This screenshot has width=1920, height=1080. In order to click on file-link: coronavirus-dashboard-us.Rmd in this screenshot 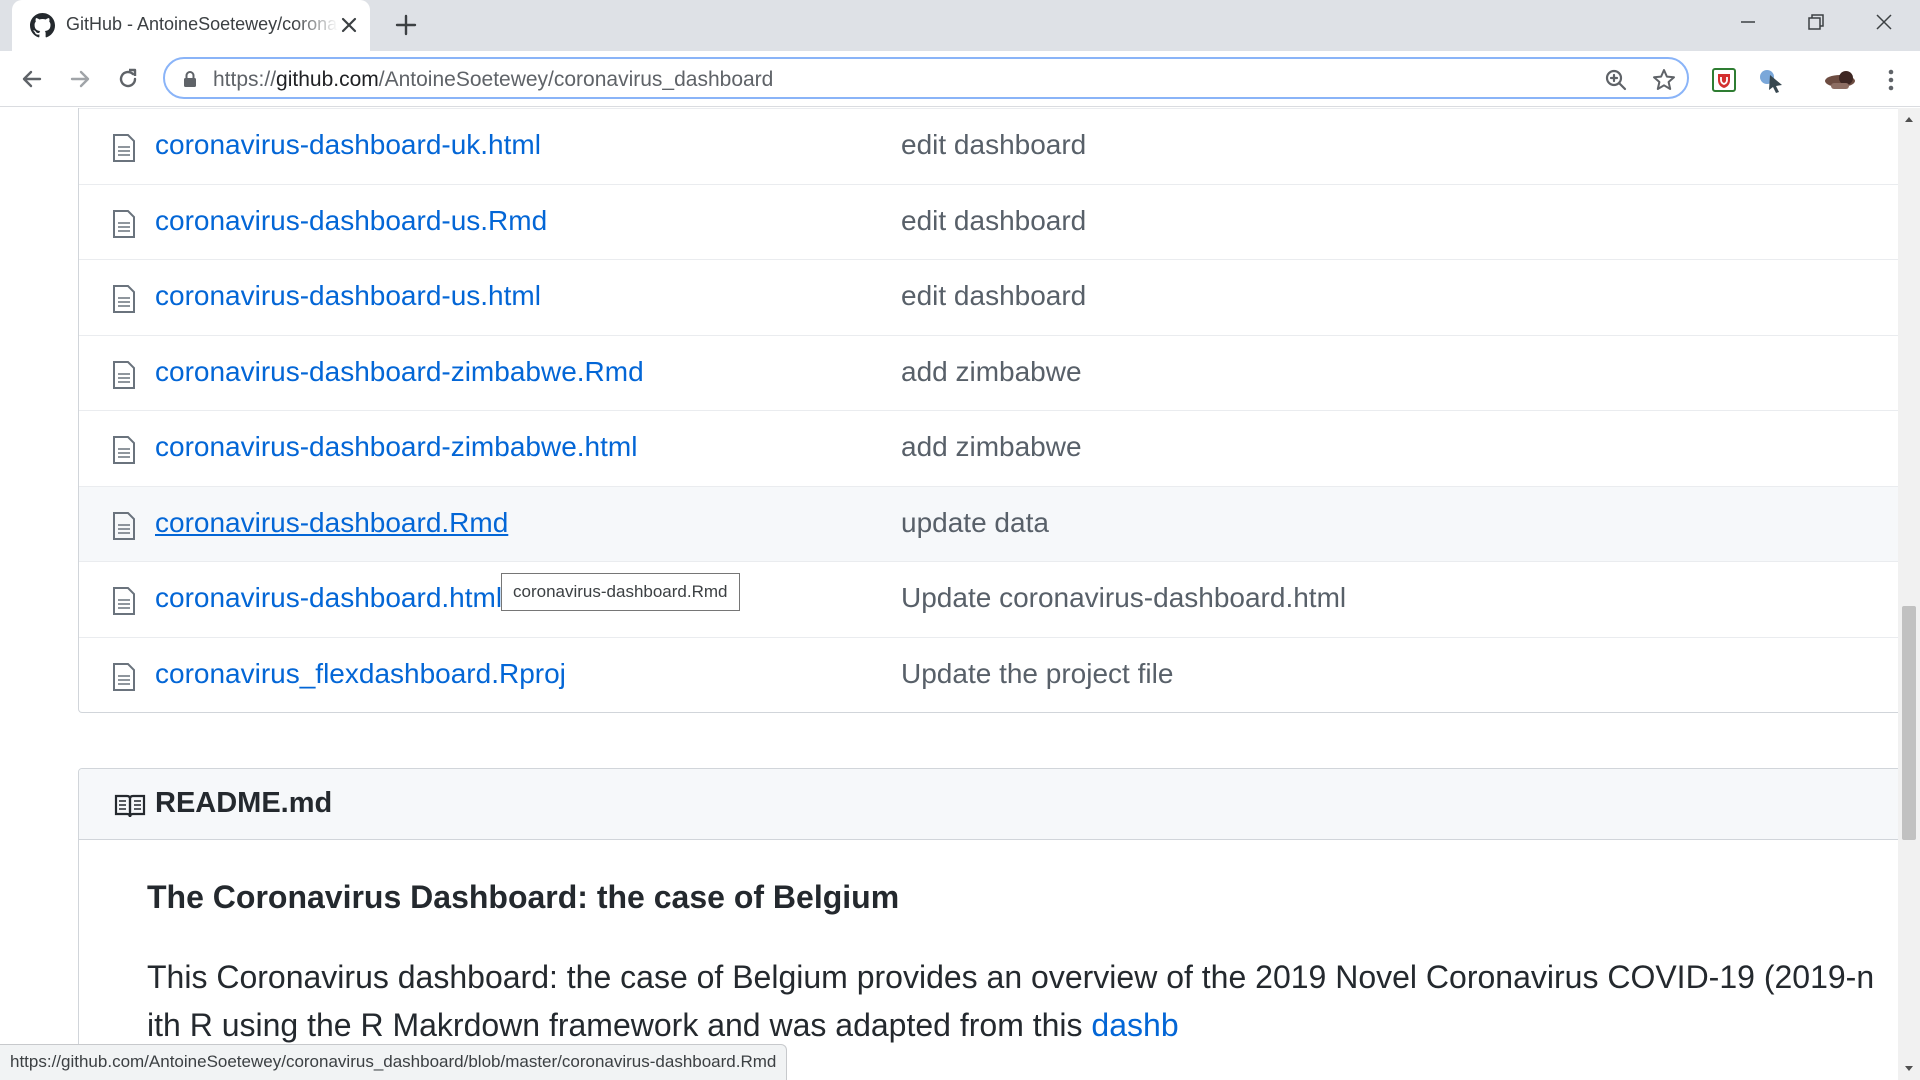, I will do `click(351, 221)`.